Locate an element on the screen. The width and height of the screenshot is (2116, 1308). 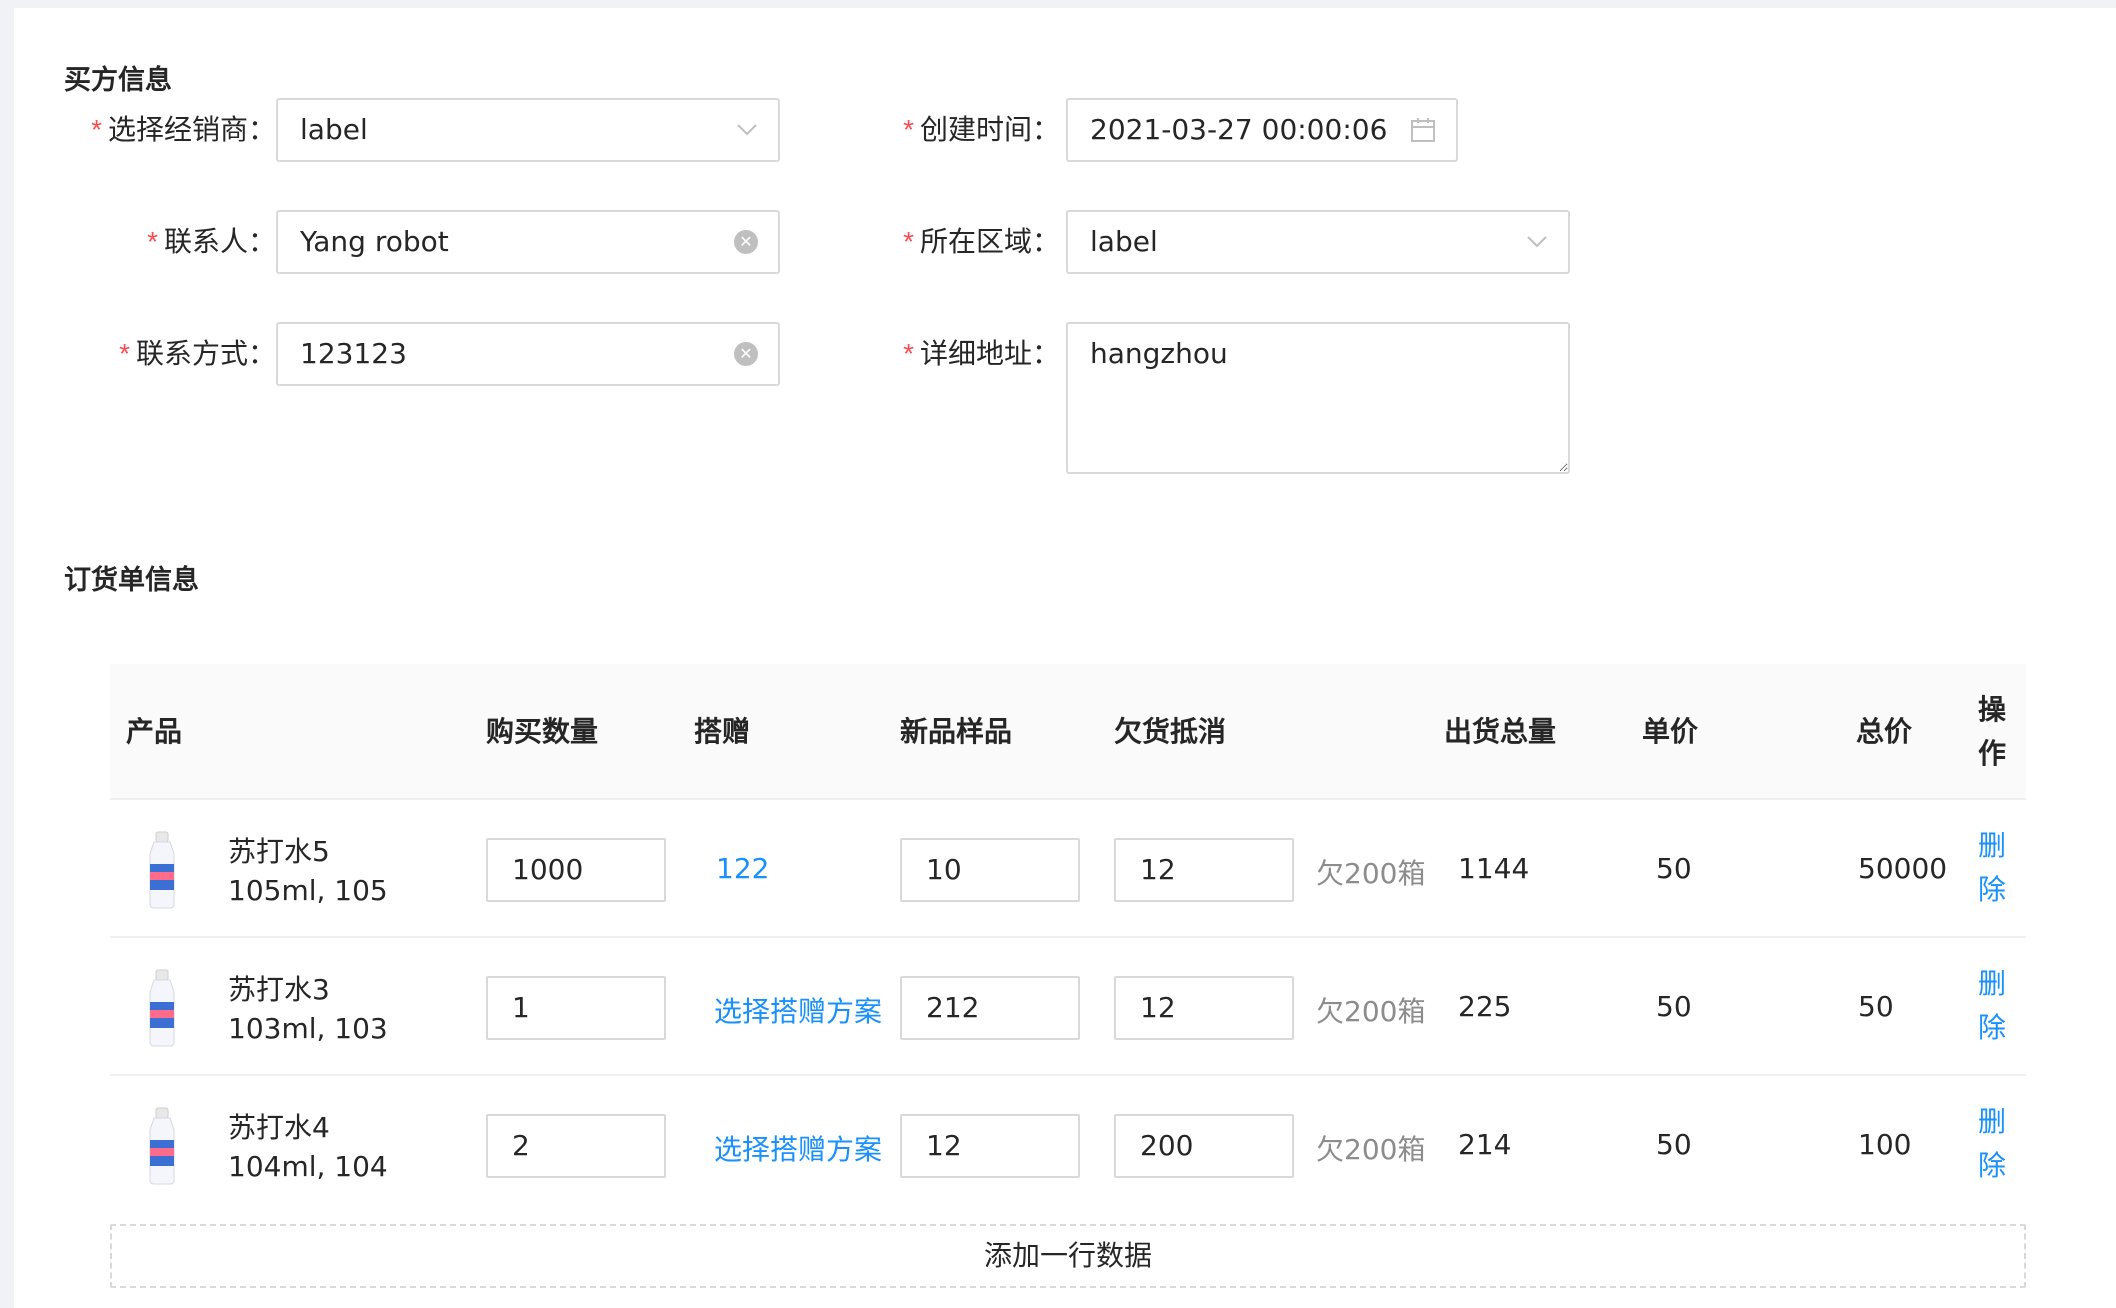
region-select-value: label is located at coordinates (1124, 241).